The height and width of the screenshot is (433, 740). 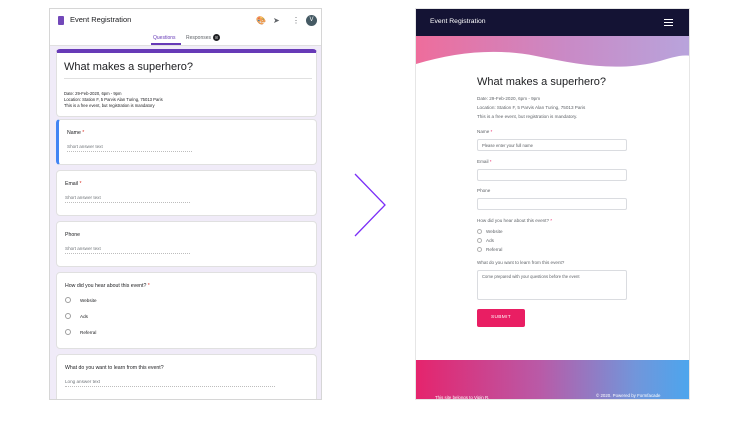 I want to click on tab-responses: Responses, so click(x=198, y=38).